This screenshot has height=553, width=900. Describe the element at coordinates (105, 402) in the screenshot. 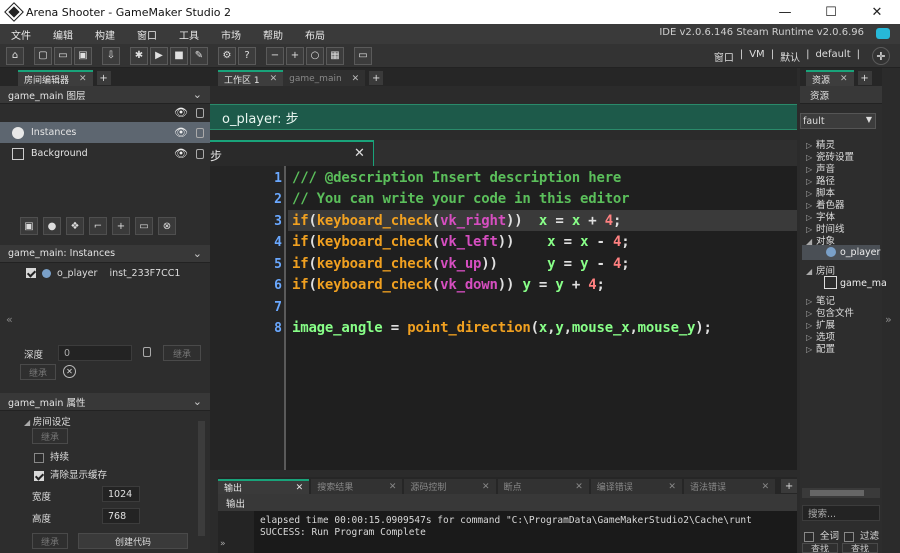

I see `properties-header: game_main 属性 ⌄` at that location.